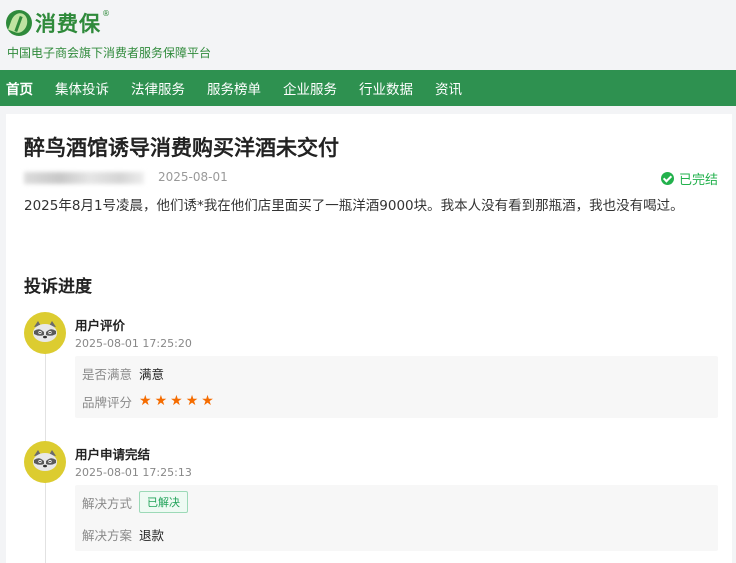  What do you see at coordinates (100, 325) in the screenshot?
I see `entry-title: 用户评价` at bounding box center [100, 325].